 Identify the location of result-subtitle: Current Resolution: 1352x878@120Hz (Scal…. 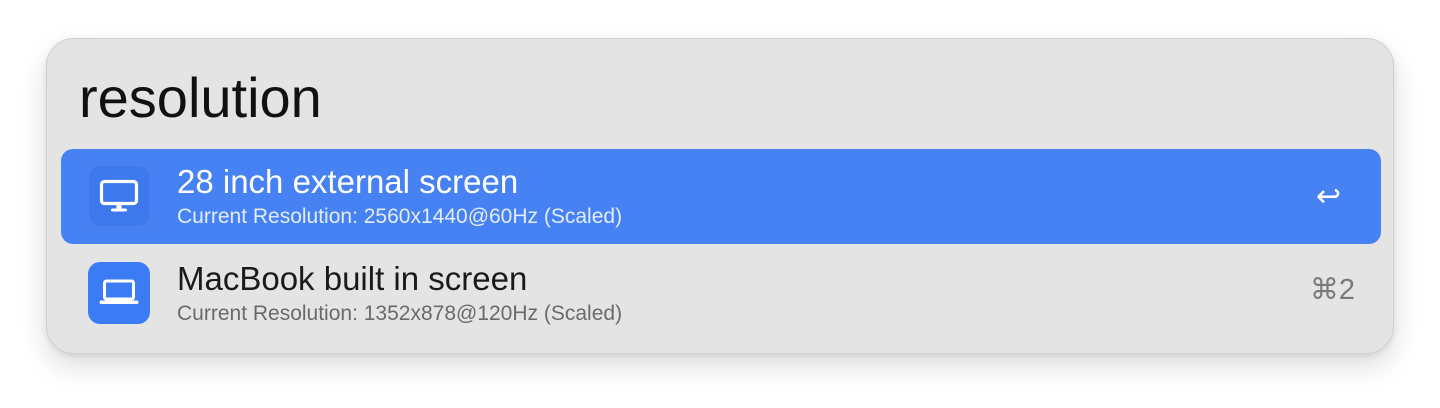
(400, 313).